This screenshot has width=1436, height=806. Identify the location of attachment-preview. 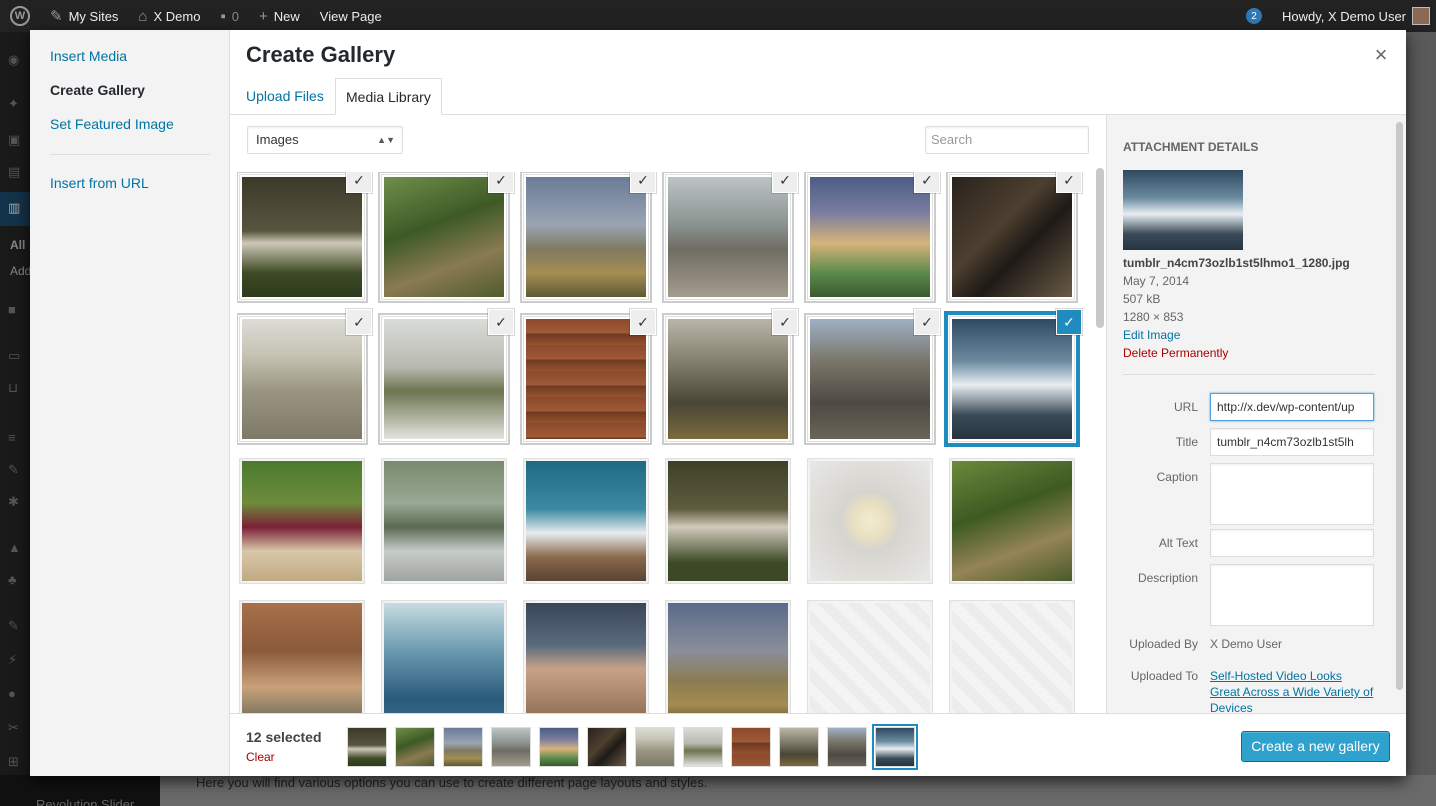
(1183, 210).